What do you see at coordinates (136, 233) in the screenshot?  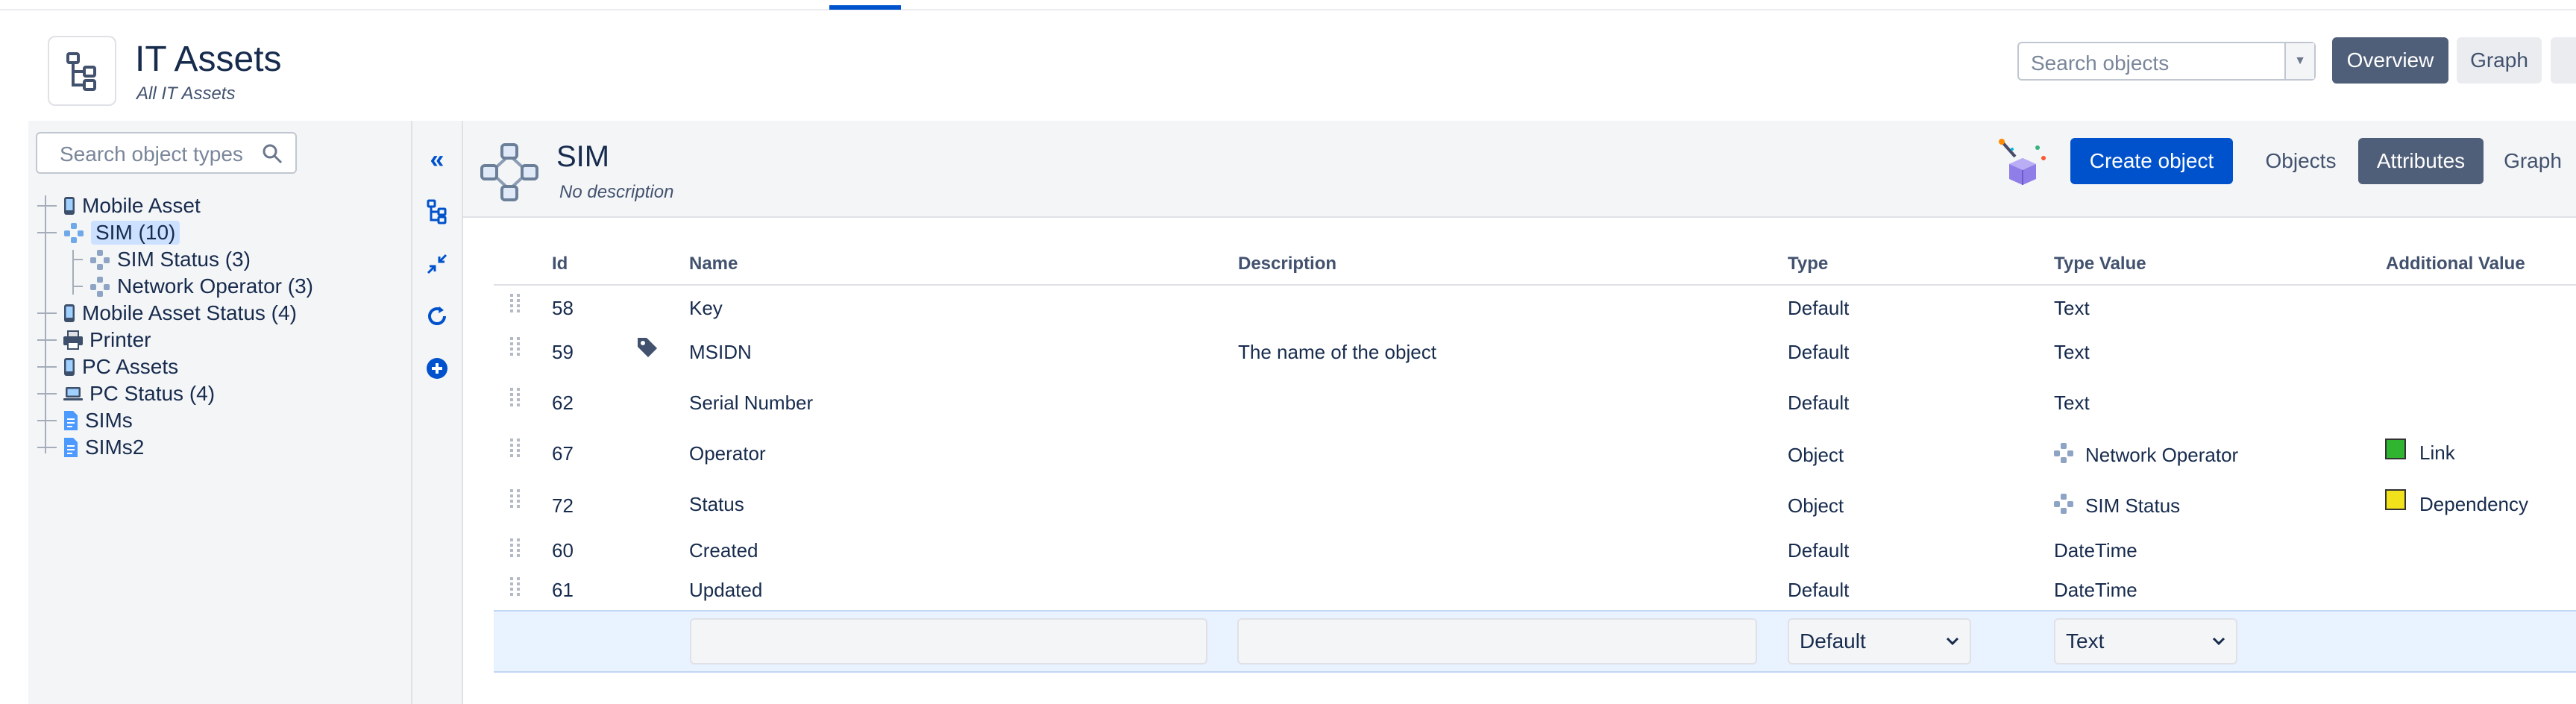 I see `sidebar-item-label: SIM (10)` at bounding box center [136, 233].